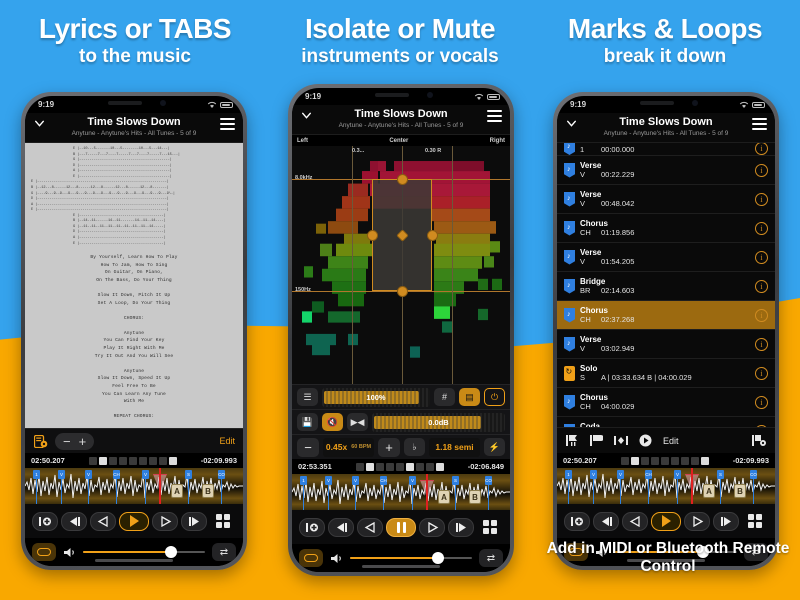 Image resolution: width=800 pixels, height=600 pixels. Describe the element at coordinates (671, 441) in the screenshot. I see `marker-edit-button: Edit` at that location.